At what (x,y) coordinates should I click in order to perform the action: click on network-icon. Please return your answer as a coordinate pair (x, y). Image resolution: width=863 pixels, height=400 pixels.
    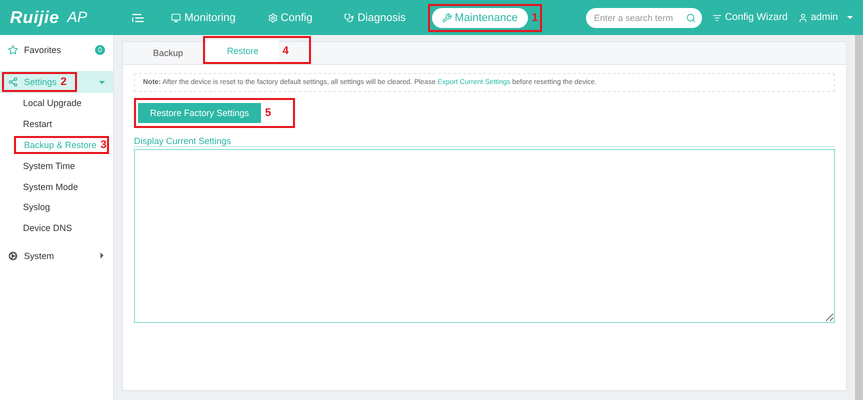
    Looking at the image, I should click on (13, 82).